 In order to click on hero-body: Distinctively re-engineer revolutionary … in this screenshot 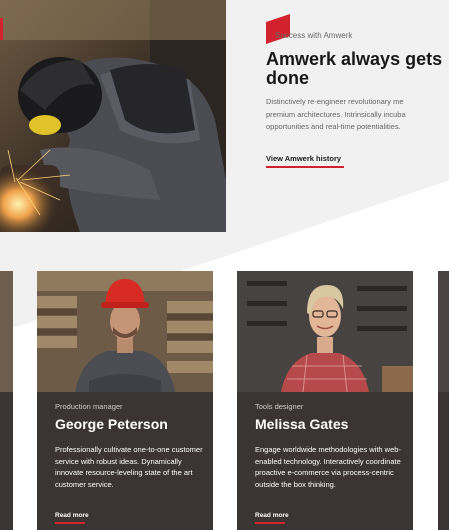, I will do `click(357, 115)`.